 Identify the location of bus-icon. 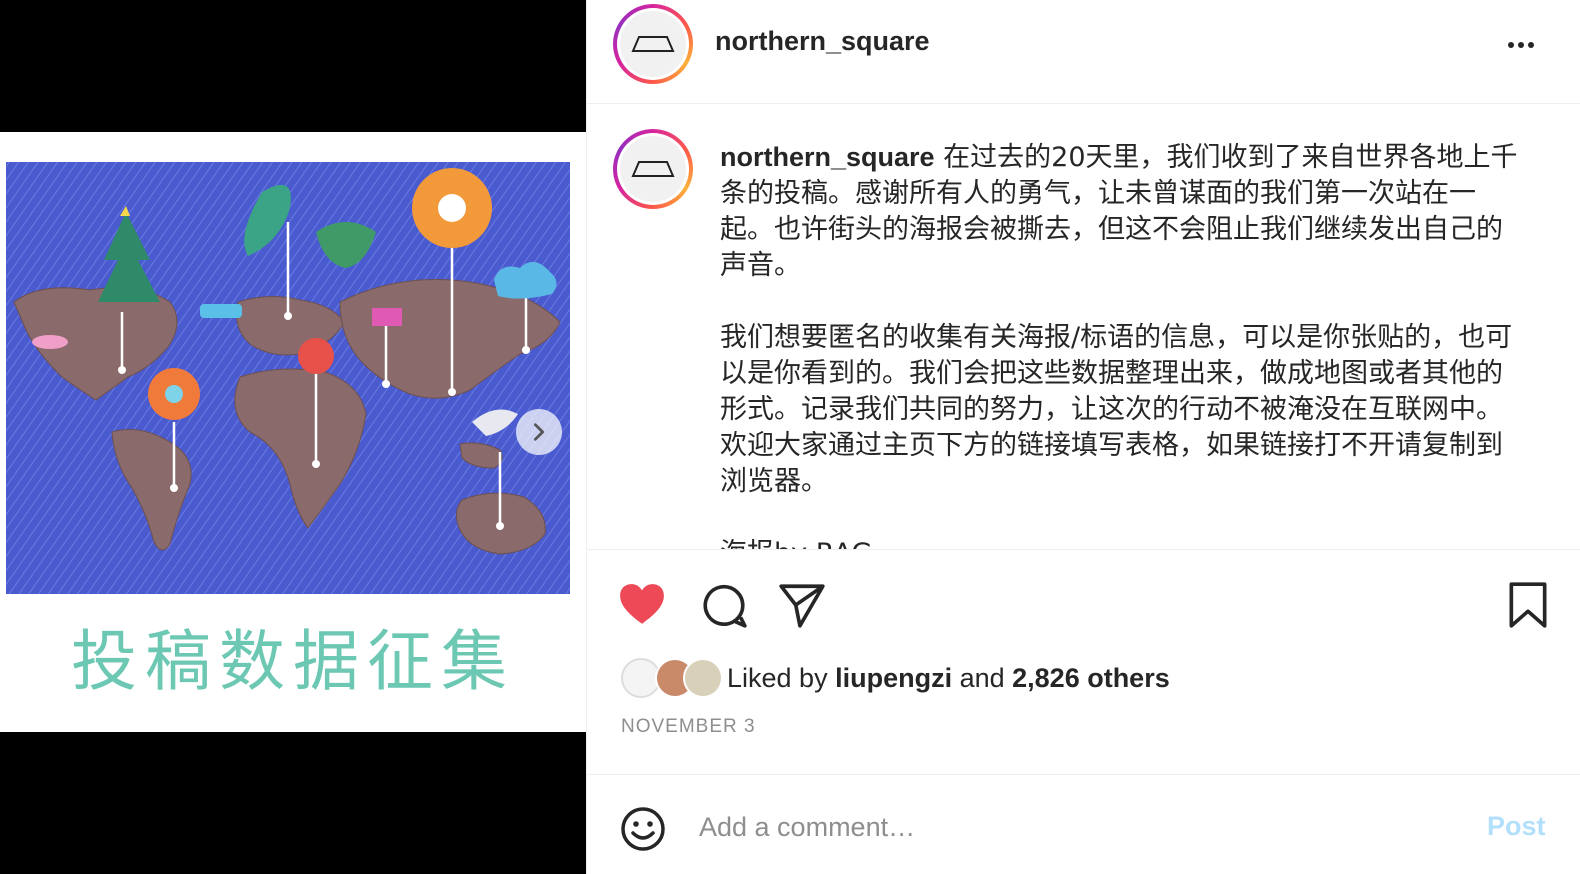
(221, 311).